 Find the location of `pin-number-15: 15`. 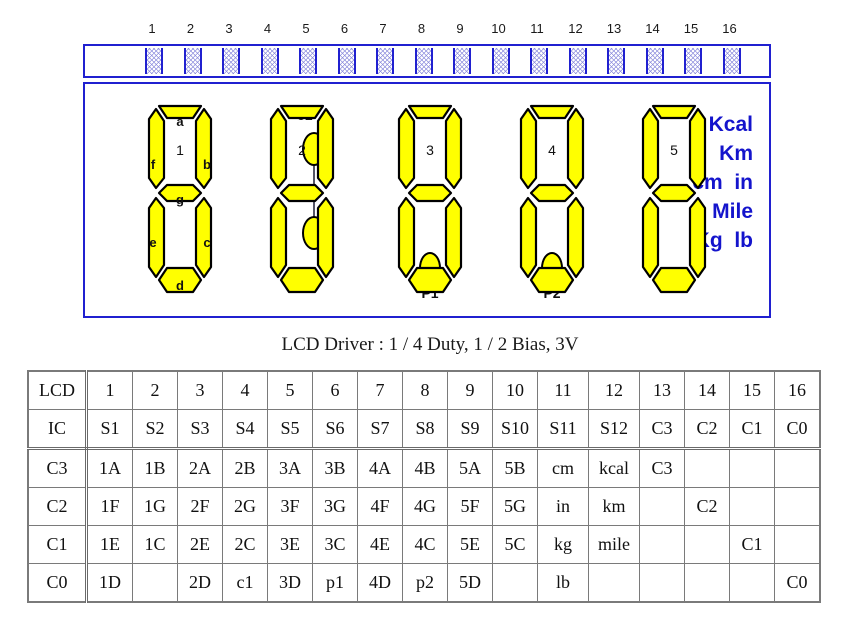

pin-number-15: 15 is located at coordinates (691, 28).